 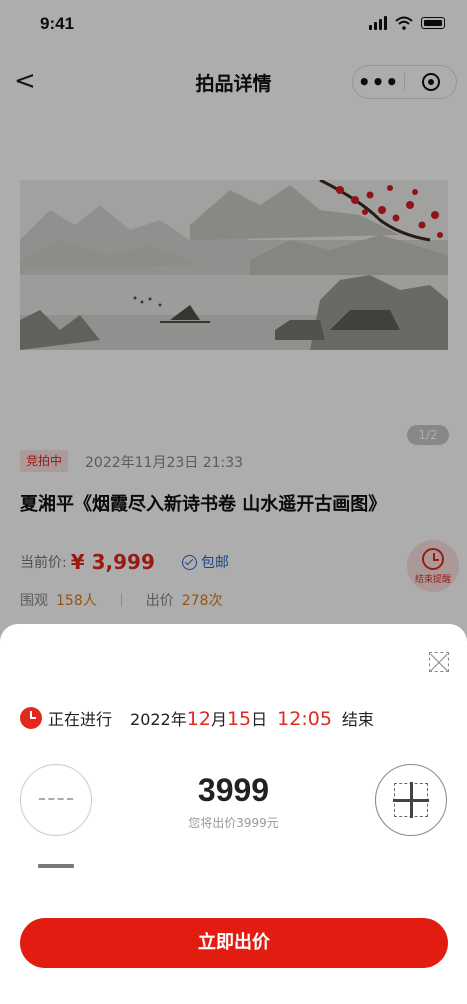 I want to click on bid-now-button: 立即出价, so click(x=234, y=943).